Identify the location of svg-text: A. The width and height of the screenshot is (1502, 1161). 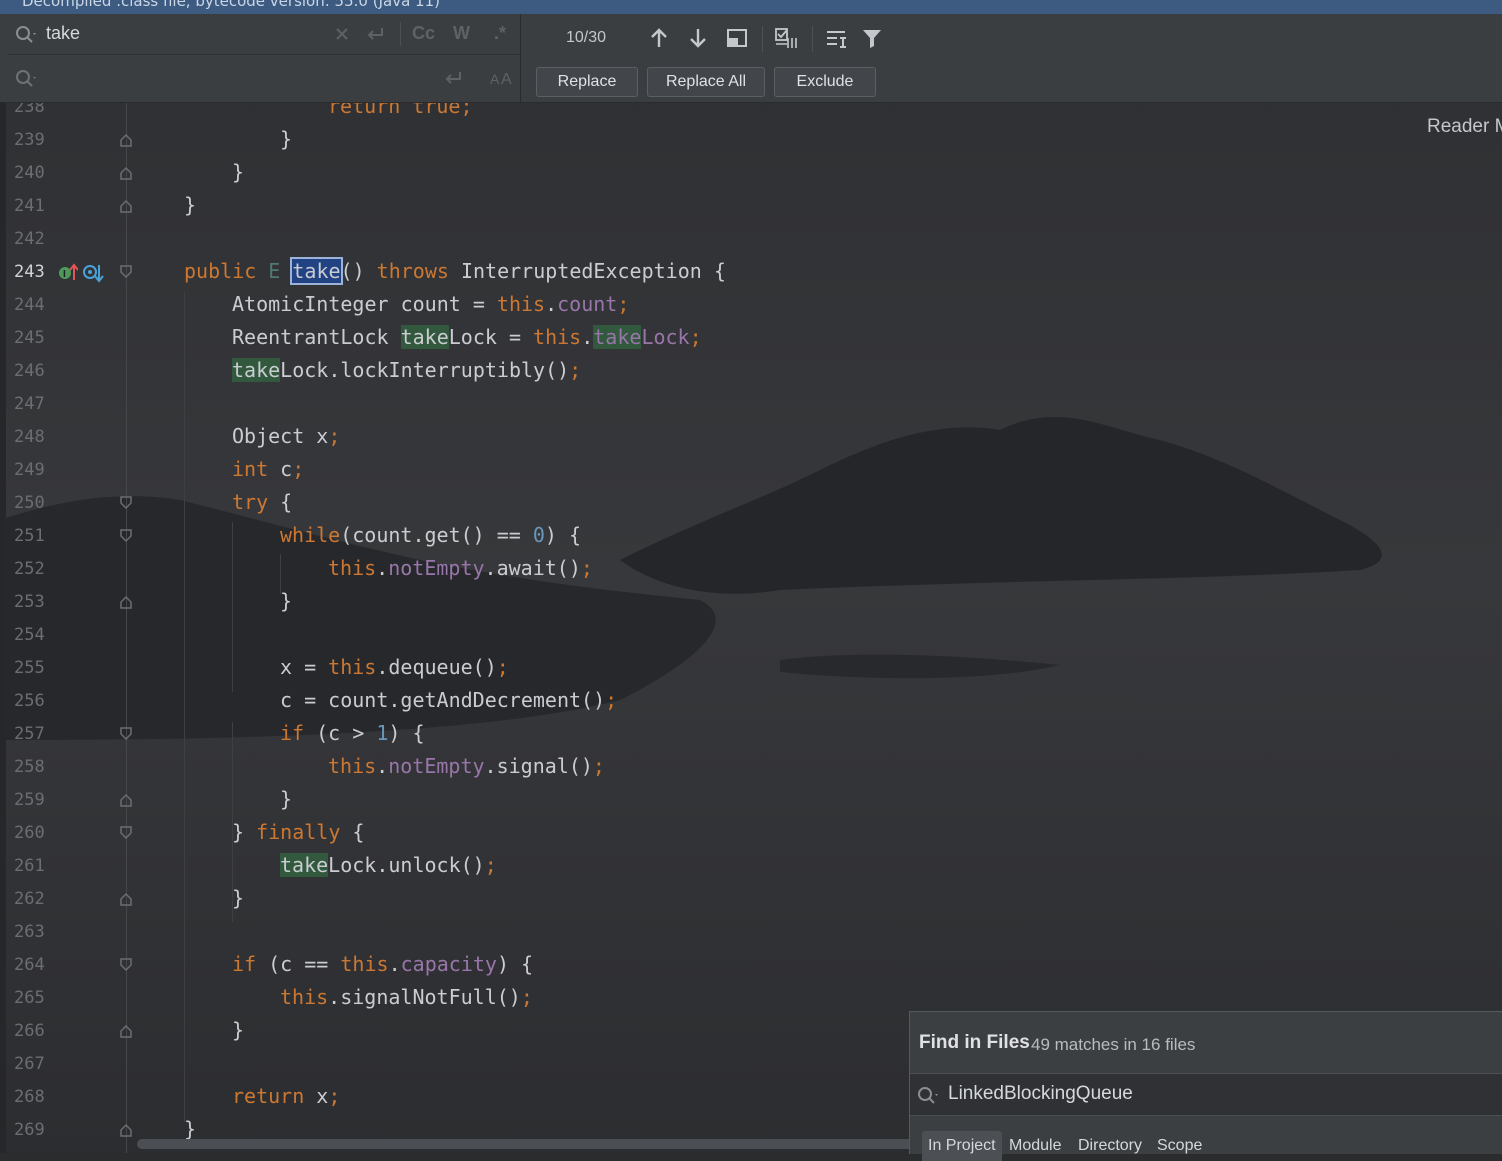
(495, 79).